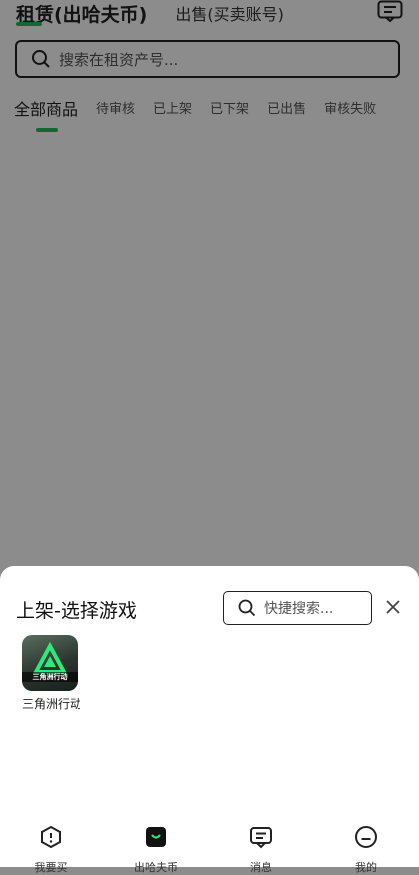 Image resolution: width=419 pixels, height=875 pixels. I want to click on nav-sell: 出哈夫币, so click(156, 850).